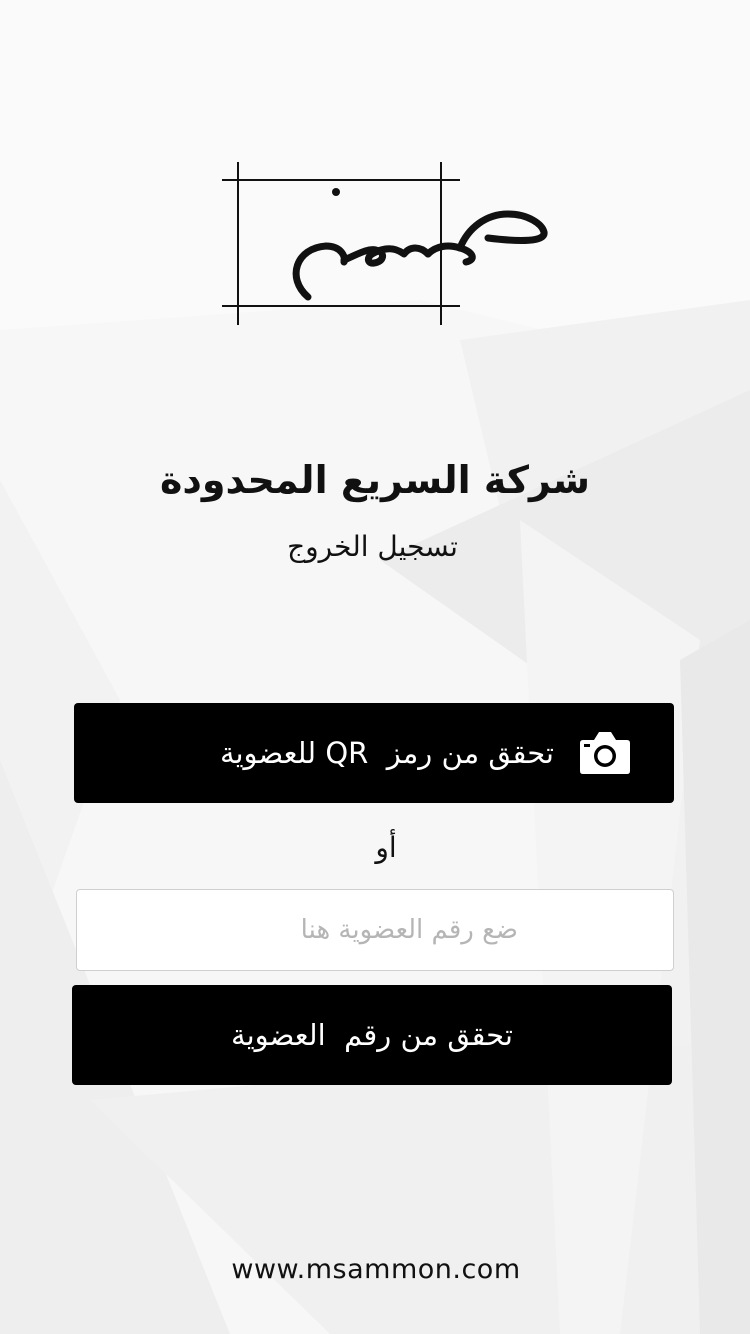  What do you see at coordinates (372, 546) in the screenshot?
I see `page-subtitle: تسجيل الخروج` at bounding box center [372, 546].